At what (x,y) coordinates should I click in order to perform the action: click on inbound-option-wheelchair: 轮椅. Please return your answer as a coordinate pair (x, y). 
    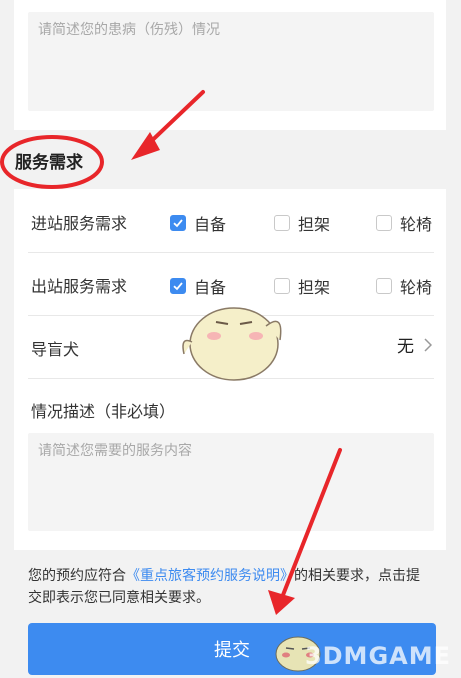
    Looking at the image, I should click on (404, 223).